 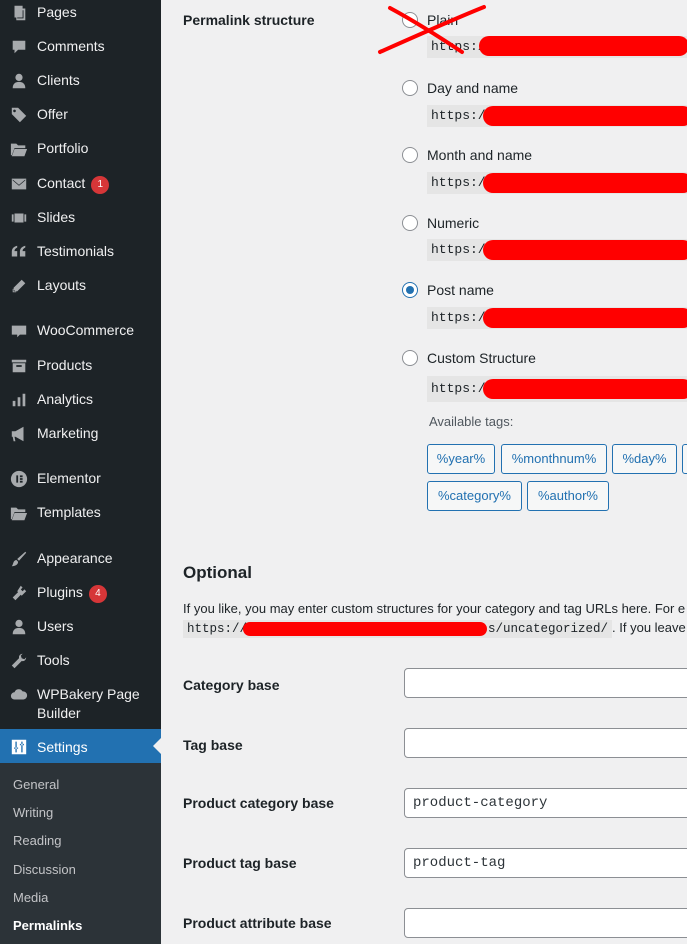 I want to click on analytics-bars-icon, so click(x=19, y=400).